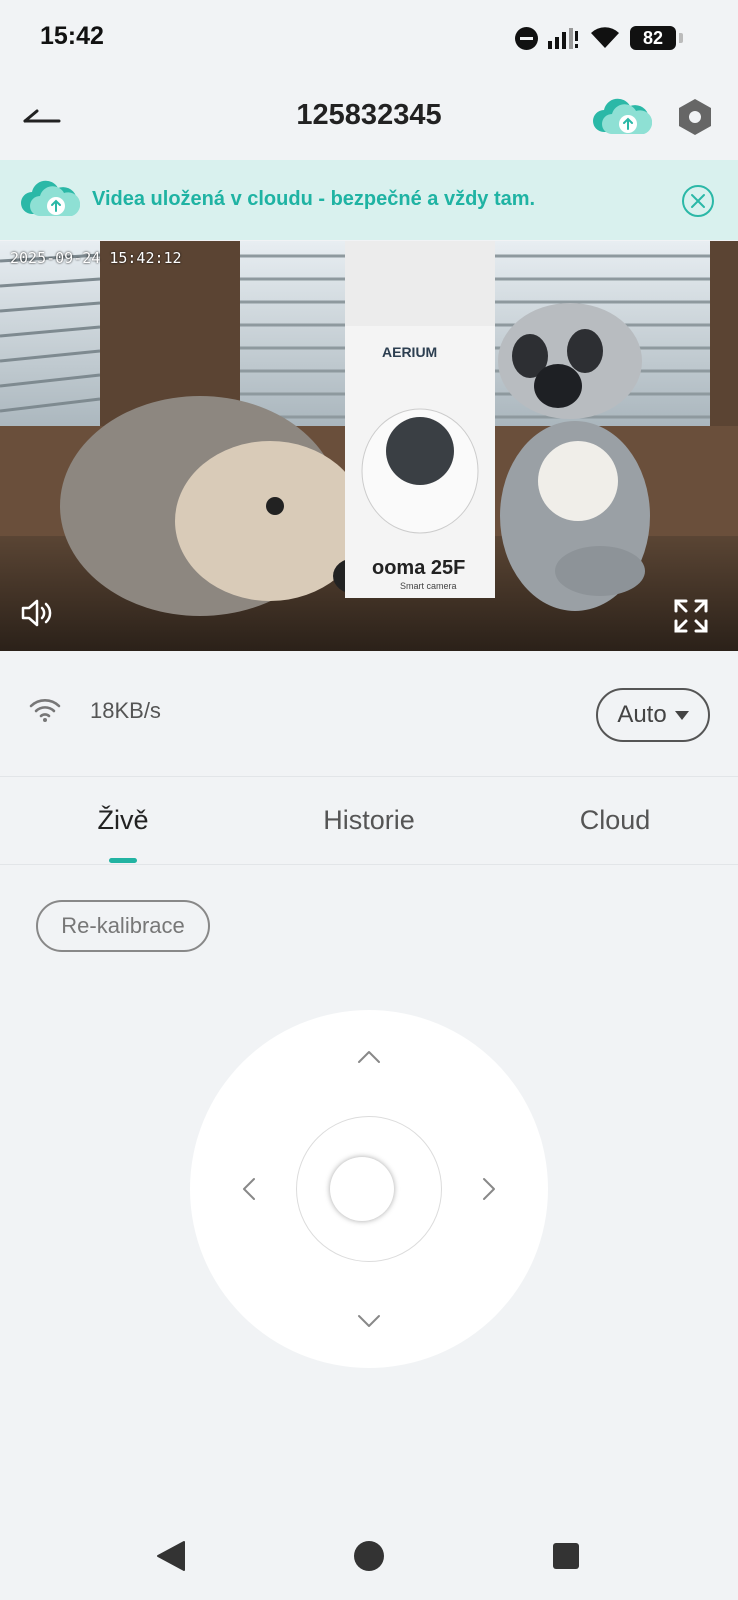 This screenshot has width=738, height=1600. Describe the element at coordinates (526, 38) in the screenshot. I see `do-not-disturb-icon` at that location.